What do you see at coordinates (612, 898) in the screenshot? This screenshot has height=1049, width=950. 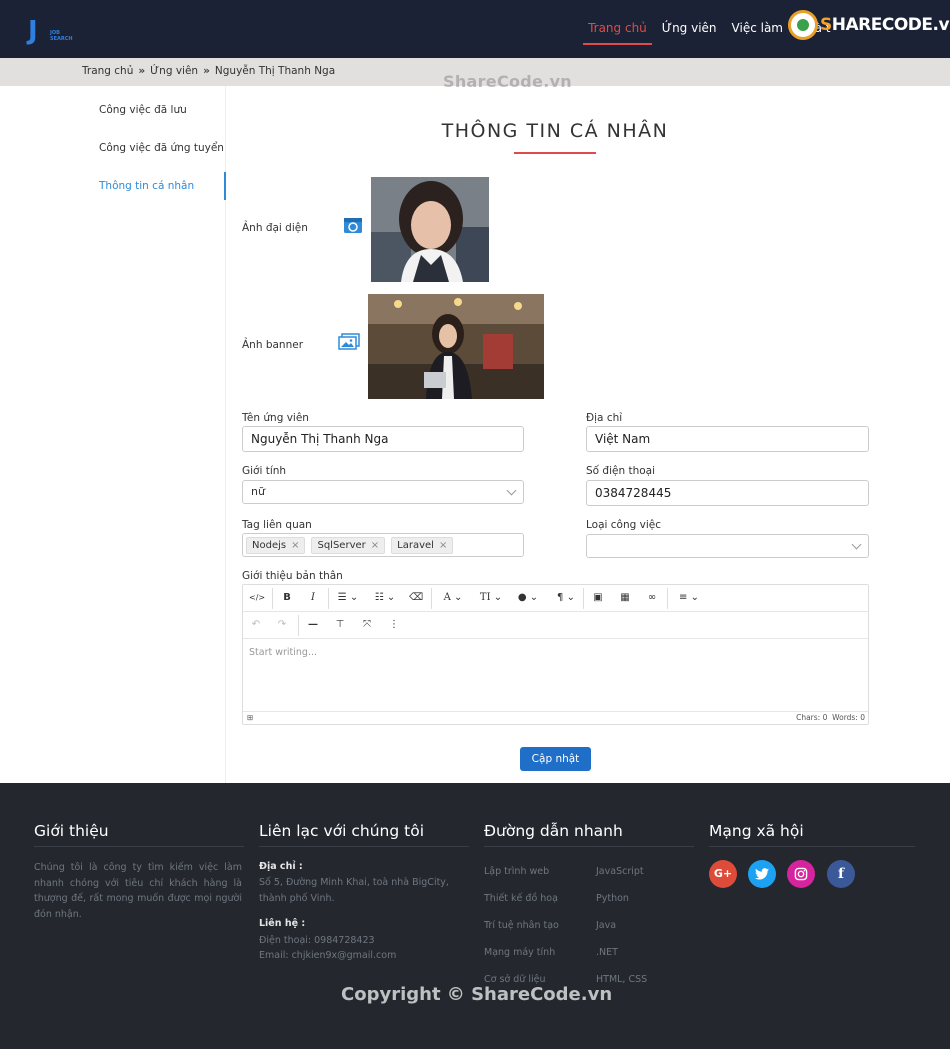 I see `footer-link: Python` at bounding box center [612, 898].